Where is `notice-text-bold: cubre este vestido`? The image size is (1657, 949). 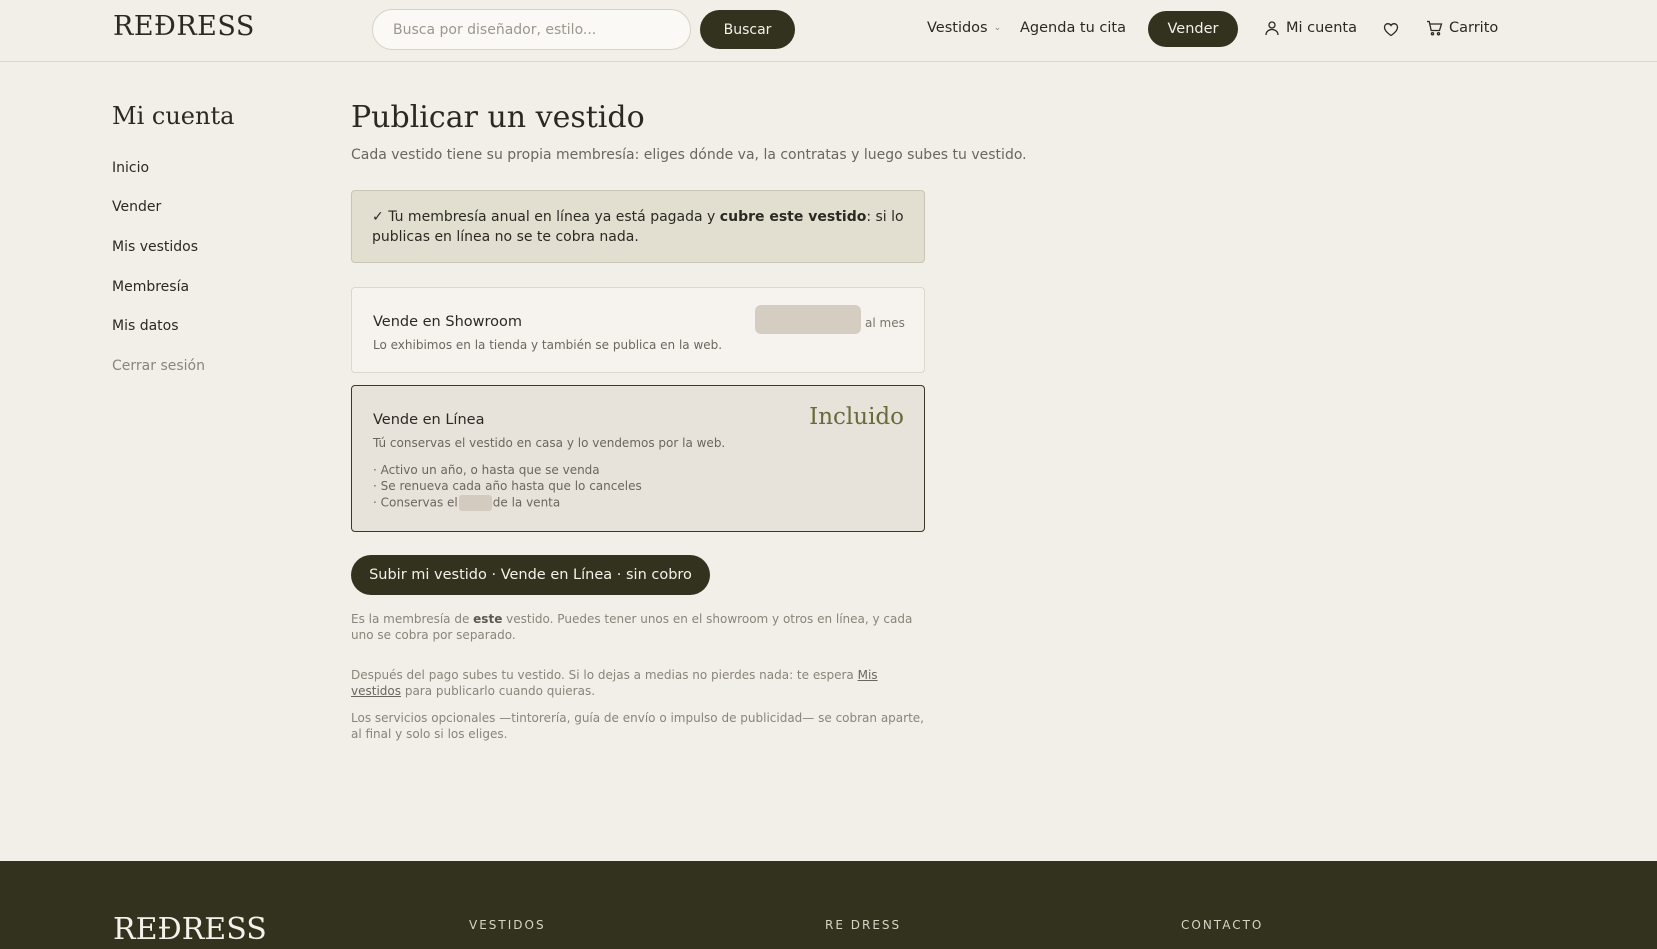 notice-text-bold: cubre este vestido is located at coordinates (793, 217).